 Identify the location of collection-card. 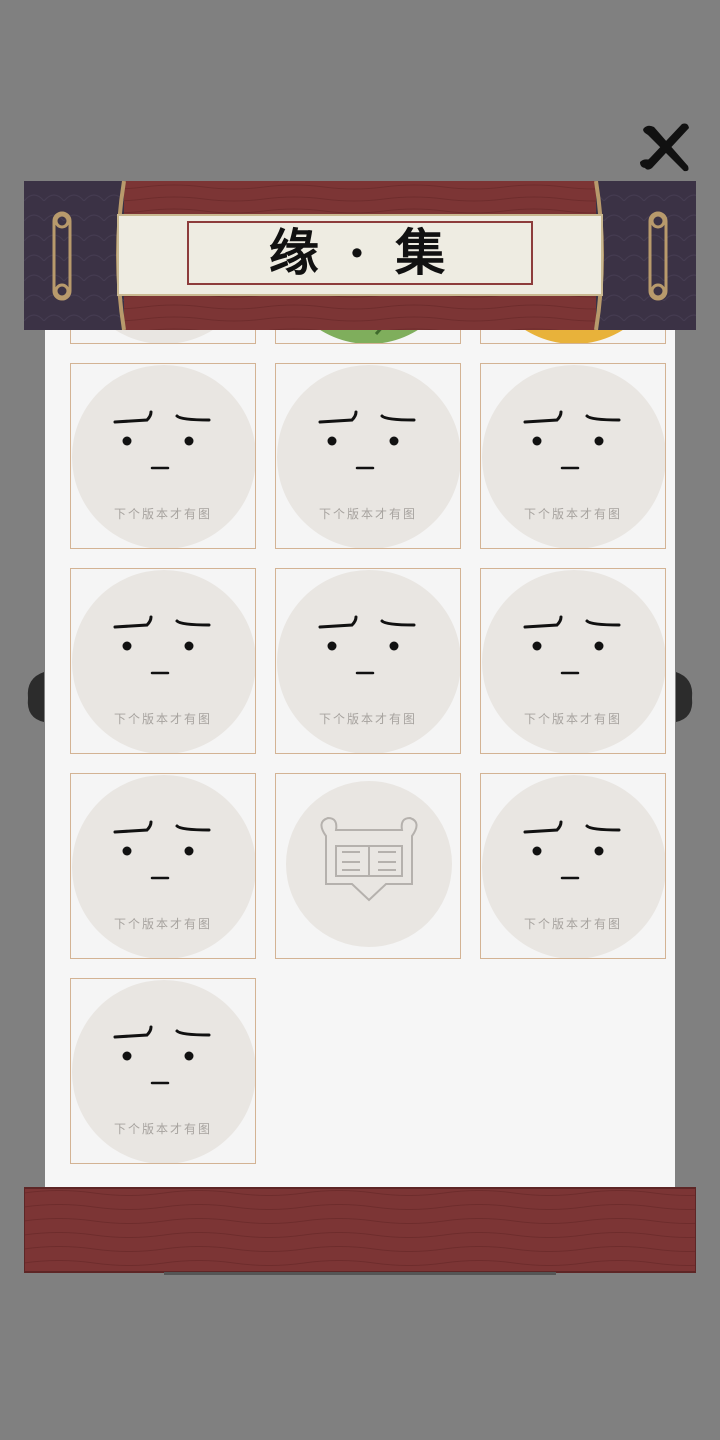
(368, 866).